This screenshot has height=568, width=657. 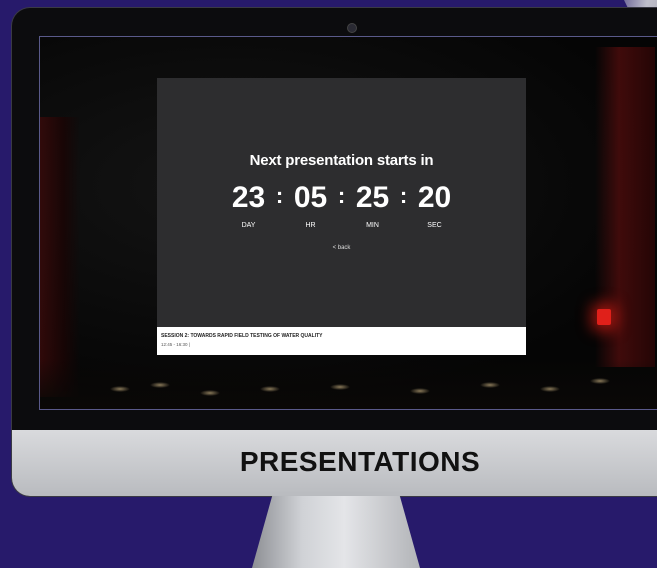 What do you see at coordinates (341, 248) in the screenshot?
I see `back-link: < back` at bounding box center [341, 248].